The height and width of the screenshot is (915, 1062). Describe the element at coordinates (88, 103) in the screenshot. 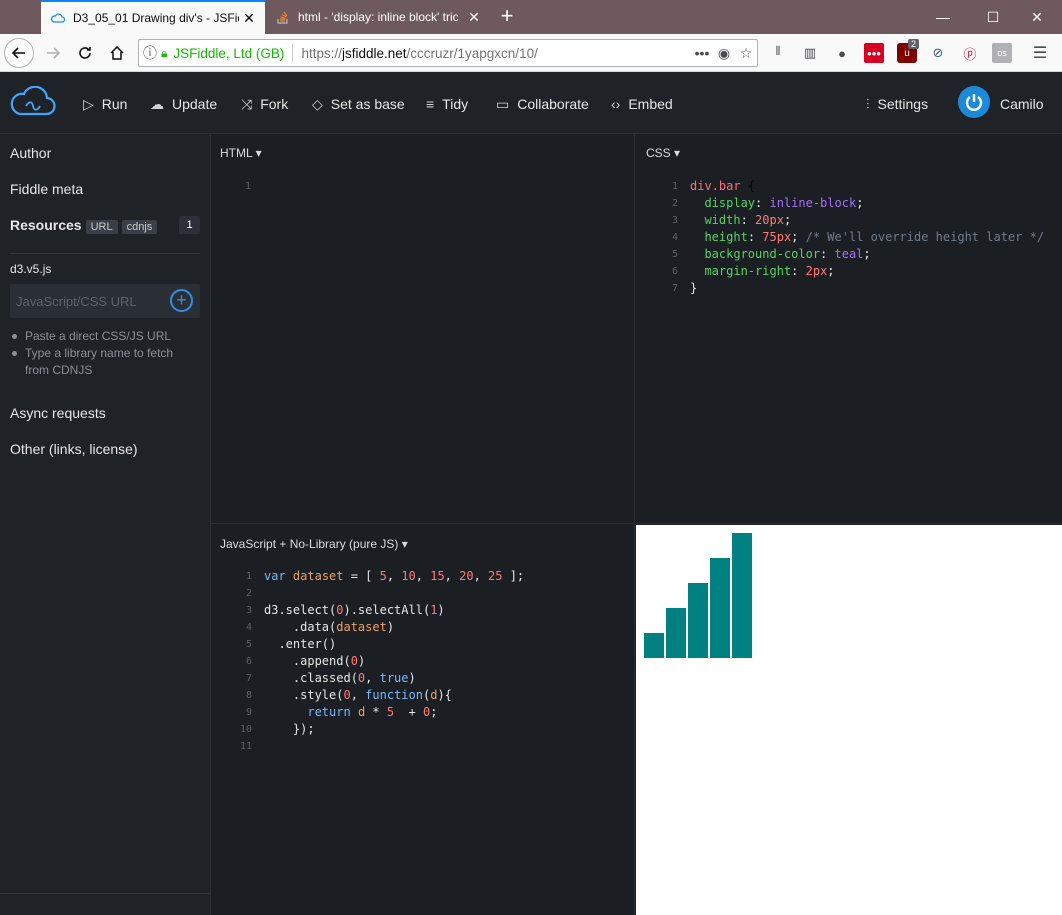

I see `play-icon: ▷` at that location.